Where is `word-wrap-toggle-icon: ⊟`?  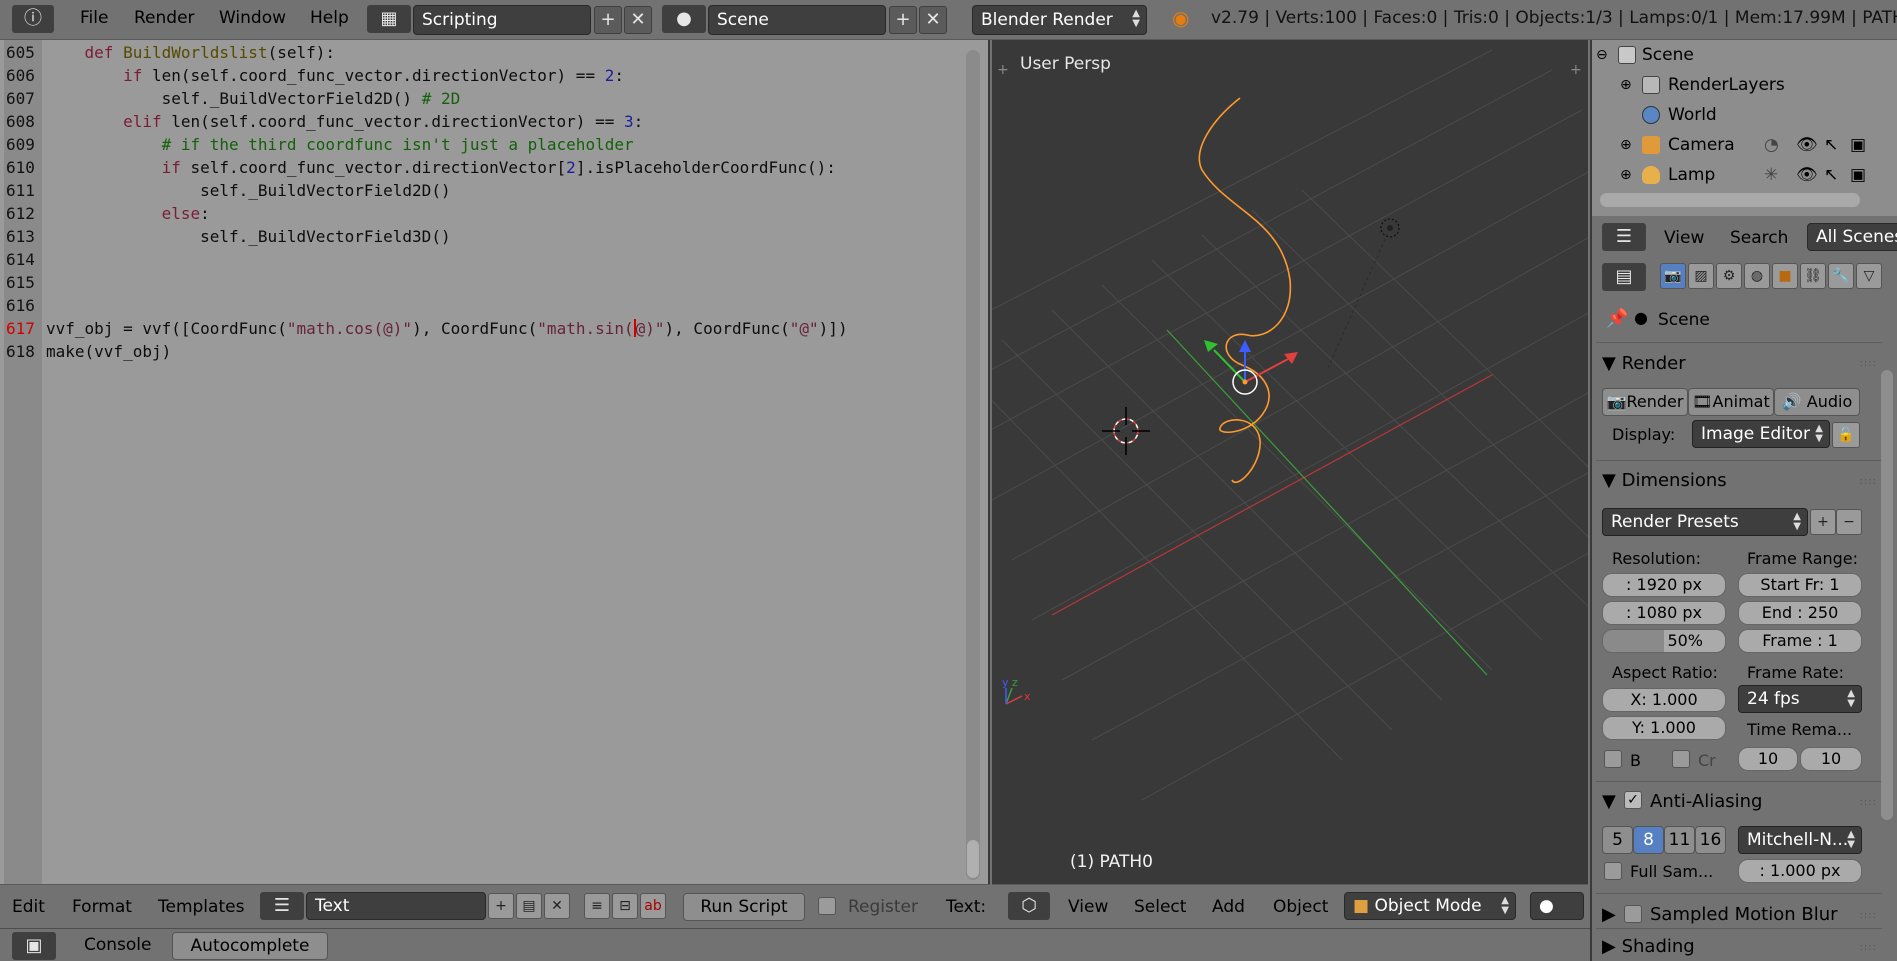 word-wrap-toggle-icon: ⊟ is located at coordinates (625, 906).